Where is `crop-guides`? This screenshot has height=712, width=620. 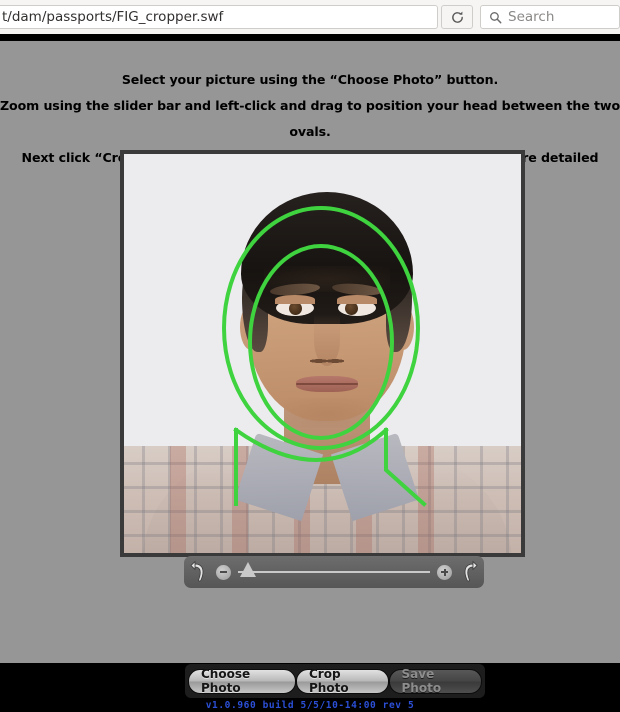
crop-guides is located at coordinates (324, 356).